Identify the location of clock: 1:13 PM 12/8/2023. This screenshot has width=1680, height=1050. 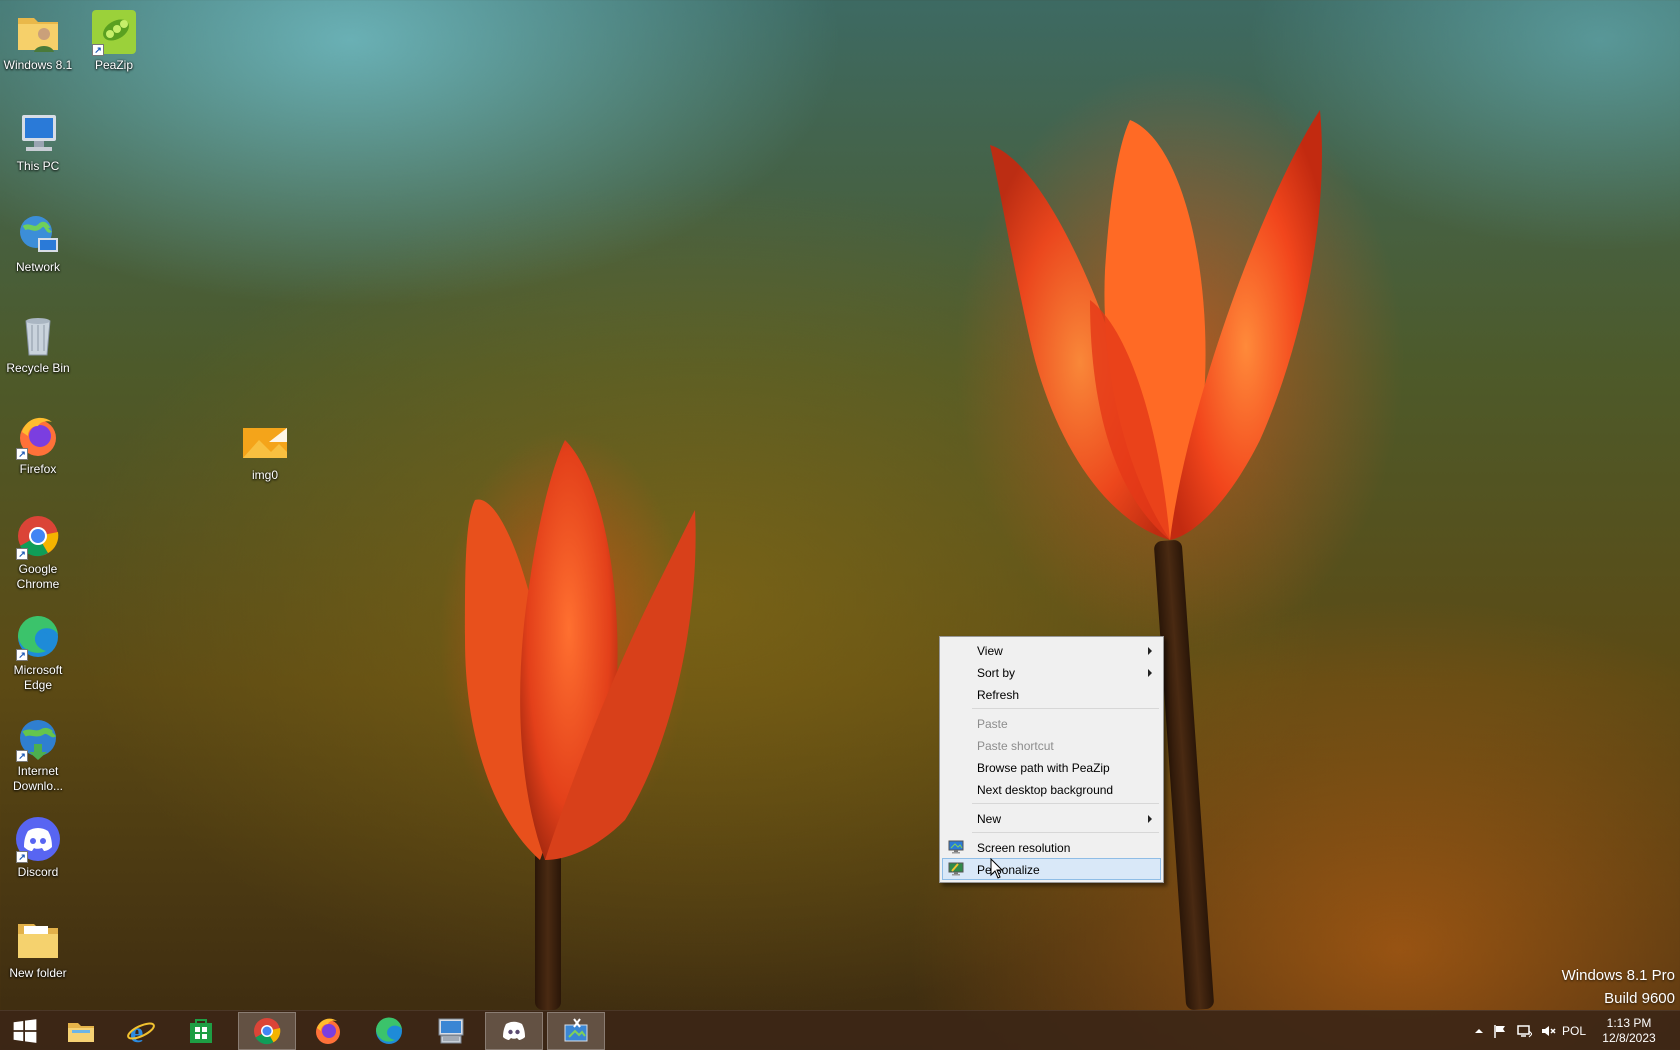
(1629, 1031).